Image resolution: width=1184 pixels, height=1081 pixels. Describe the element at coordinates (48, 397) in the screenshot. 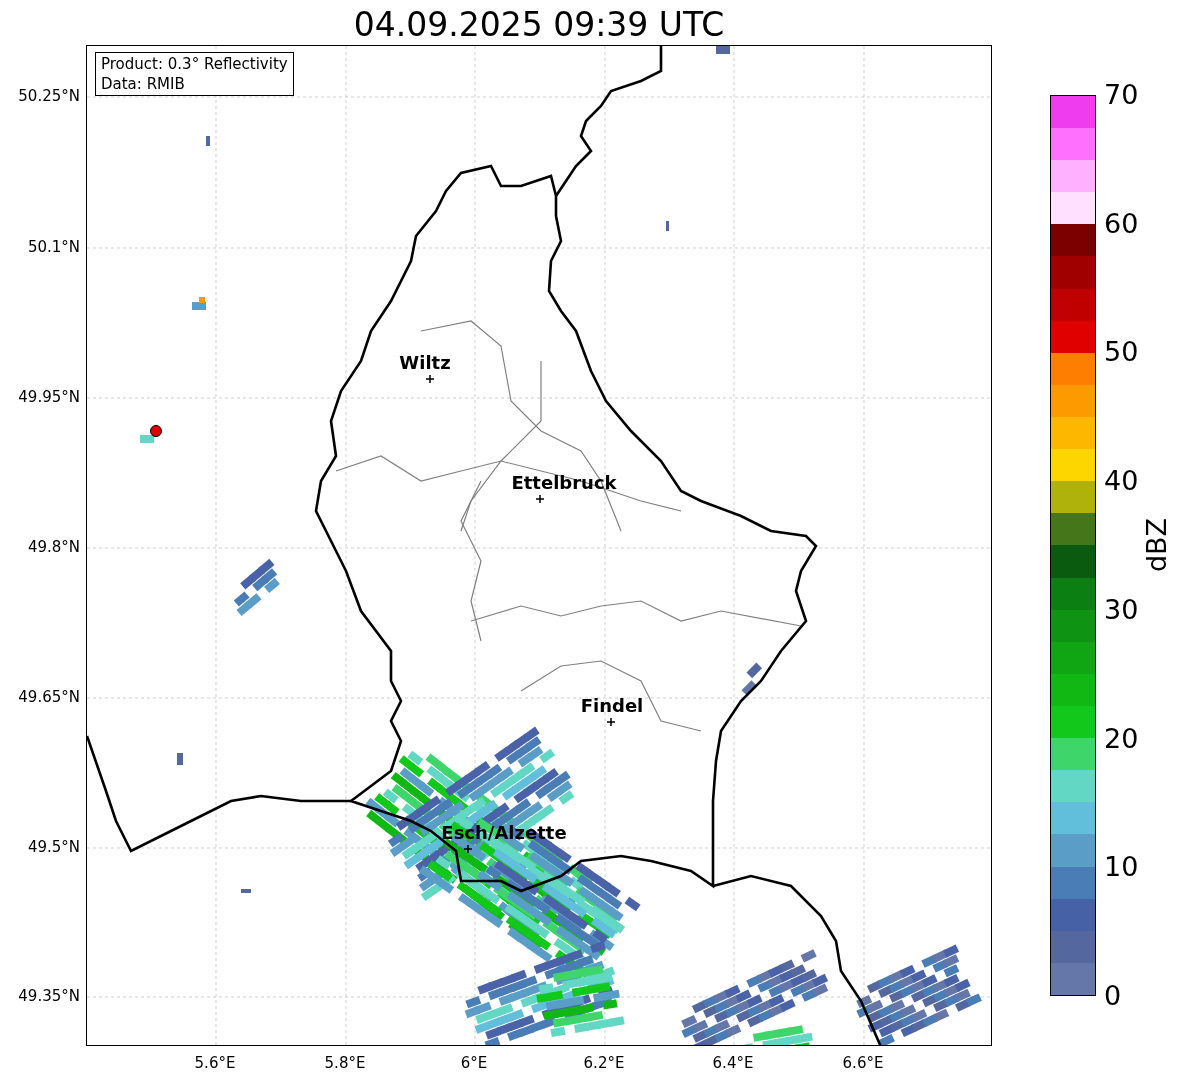

I see `latitude-tick-label: 49.95°N` at that location.